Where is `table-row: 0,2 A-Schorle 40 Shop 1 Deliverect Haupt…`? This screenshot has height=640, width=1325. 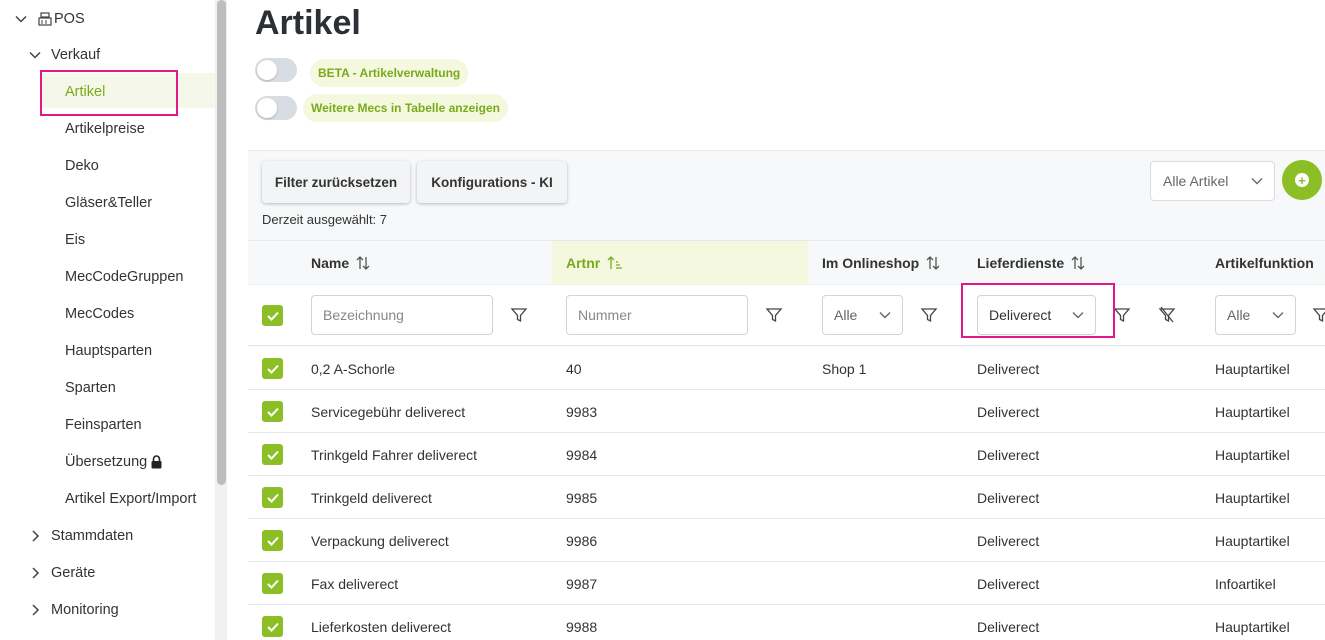 table-row: 0,2 A-Schorle 40 Shop 1 Deliverect Haupt… is located at coordinates (786, 368).